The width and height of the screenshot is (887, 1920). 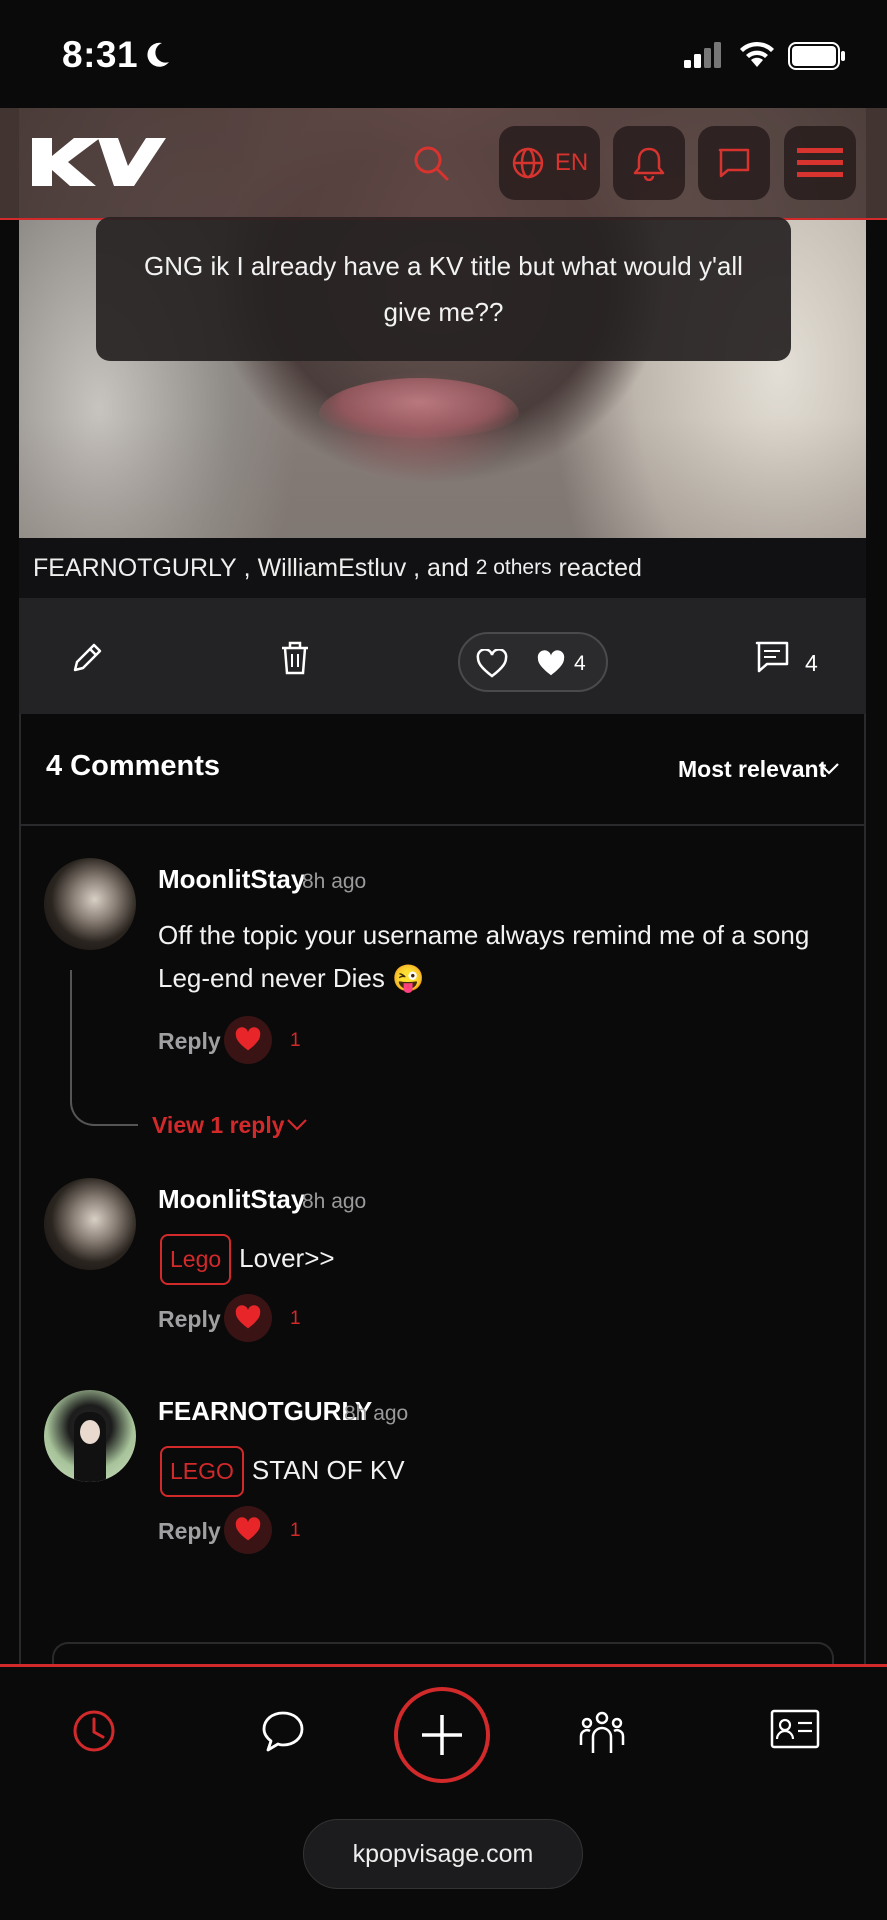 What do you see at coordinates (602, 1732) in the screenshot?
I see `community-icon` at bounding box center [602, 1732].